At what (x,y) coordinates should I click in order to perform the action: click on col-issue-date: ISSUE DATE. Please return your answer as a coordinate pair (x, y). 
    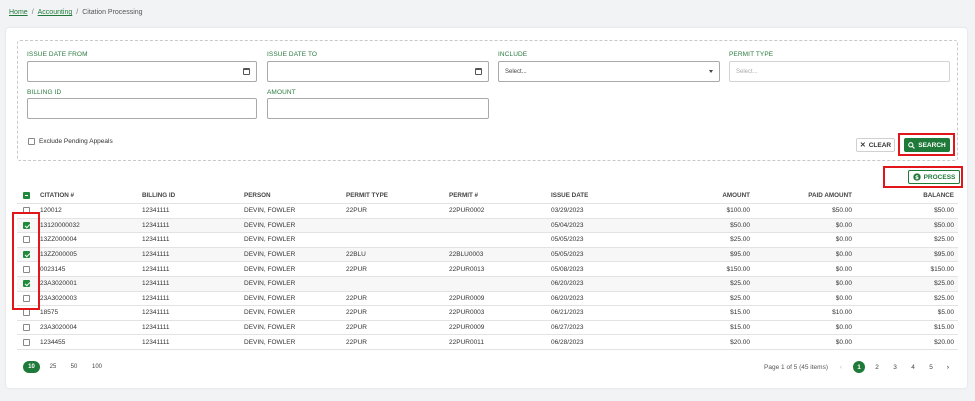
    Looking at the image, I should click on (569, 195).